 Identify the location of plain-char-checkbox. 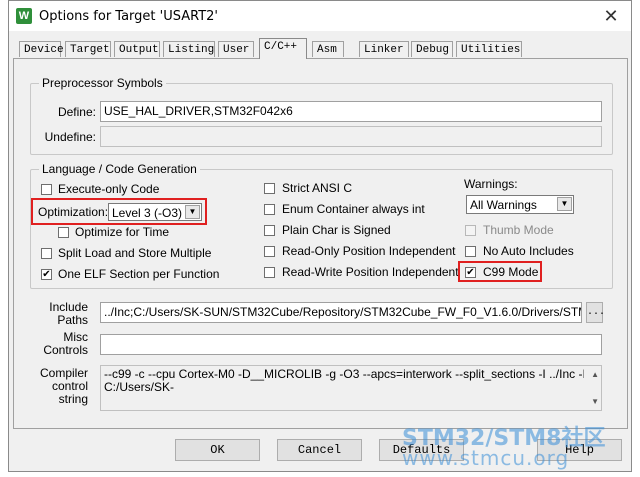
(269, 230).